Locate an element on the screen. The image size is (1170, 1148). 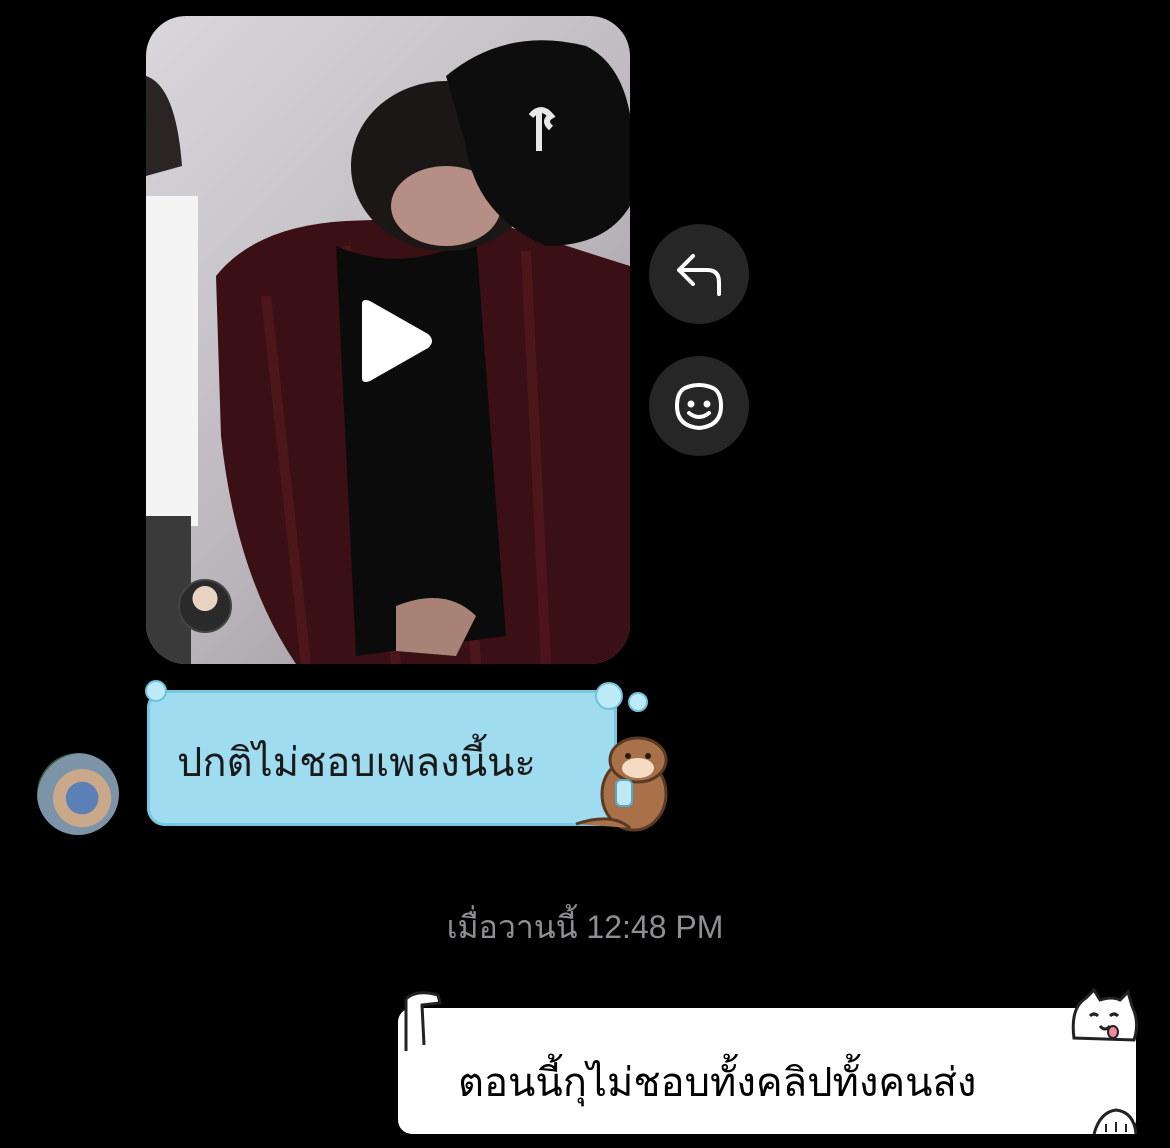
outgoing-message-bubble: ตอนนี้กุไม่ชอบทั้งคลิปทั้งคนส่ง is located at coordinates (767, 1071).